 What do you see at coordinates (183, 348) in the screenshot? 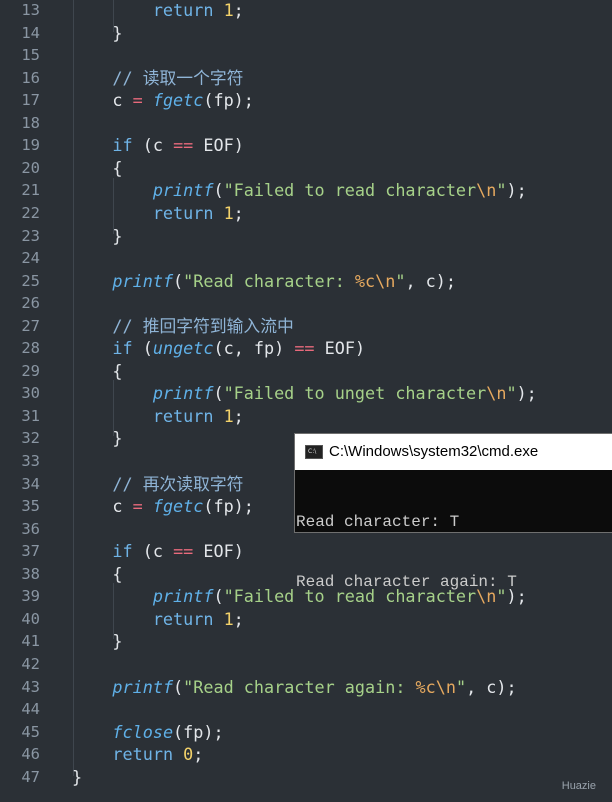
I see `code-token: ungetc` at bounding box center [183, 348].